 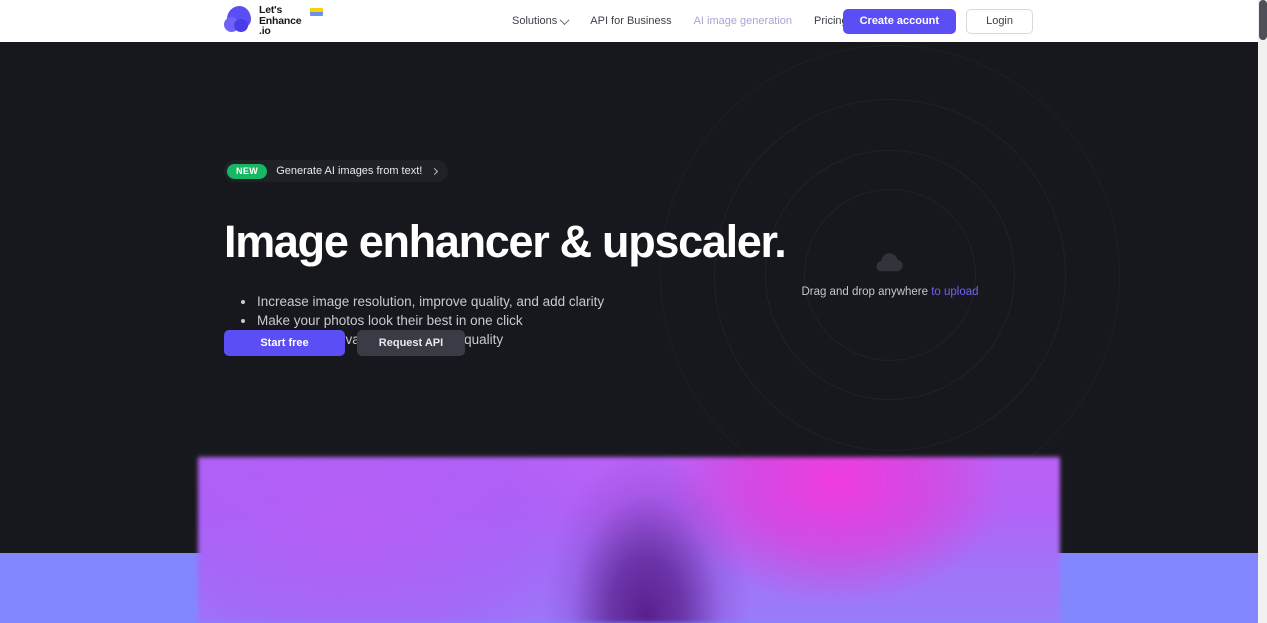 What do you see at coordinates (954, 292) in the screenshot?
I see `dropzone-upload-link: to upload` at bounding box center [954, 292].